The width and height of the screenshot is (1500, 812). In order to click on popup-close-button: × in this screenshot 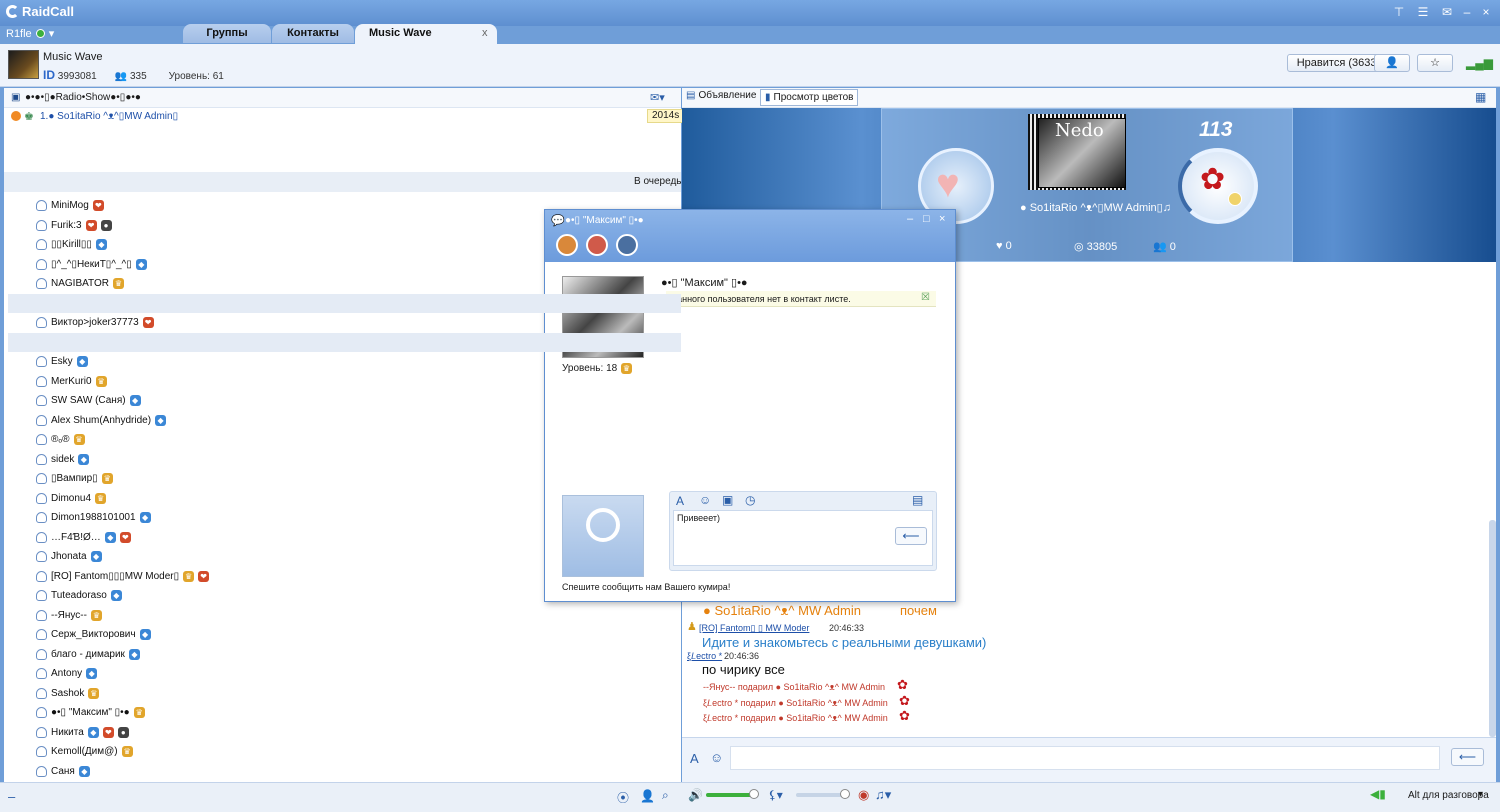, I will do `click(942, 219)`.